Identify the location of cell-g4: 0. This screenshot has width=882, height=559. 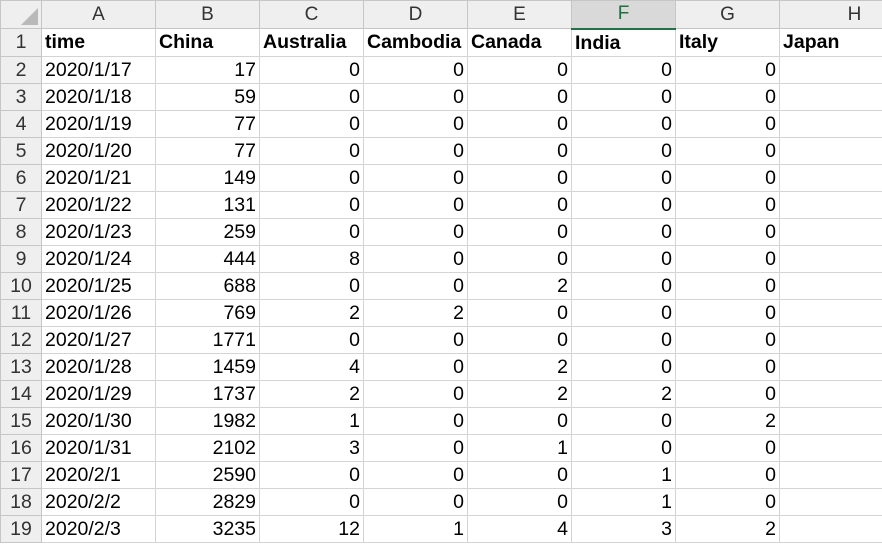
(727, 123).